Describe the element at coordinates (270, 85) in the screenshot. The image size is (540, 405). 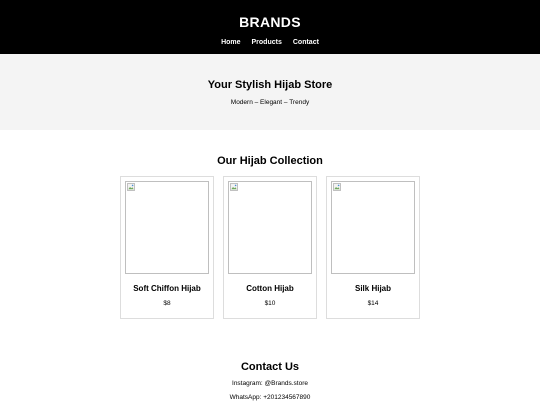
I see `hero-title: Your Stylish Hijab Store` at that location.